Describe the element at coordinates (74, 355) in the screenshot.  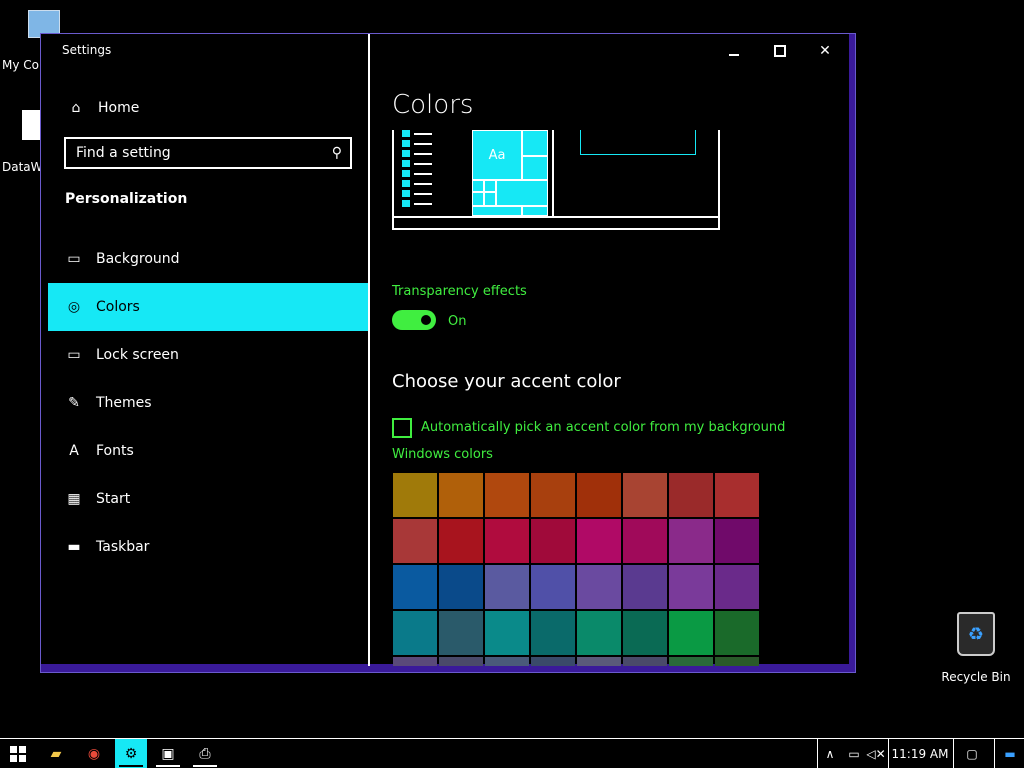
I see `lock-screen-icon: ▭` at that location.